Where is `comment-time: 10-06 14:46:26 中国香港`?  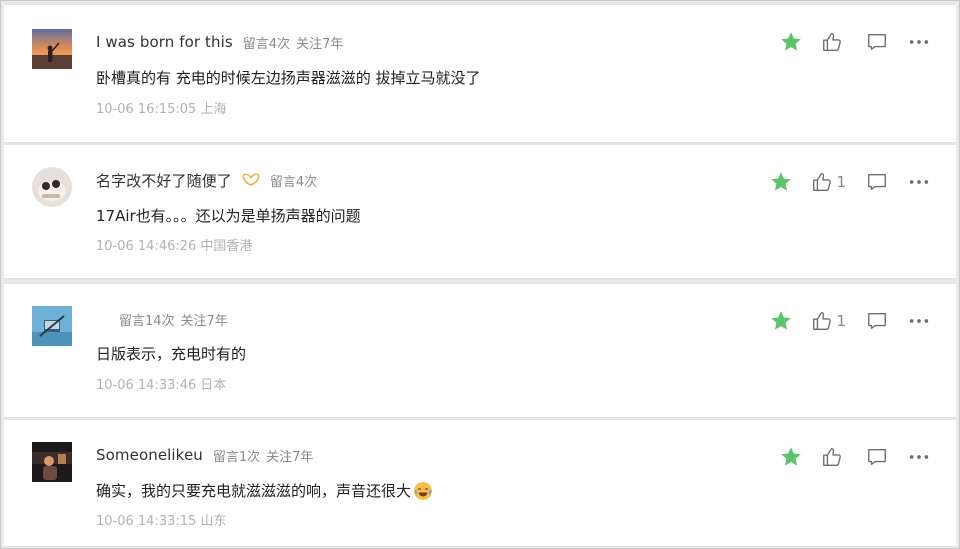
comment-time: 10-06 14:46:26 中国香港 is located at coordinates (174, 246).